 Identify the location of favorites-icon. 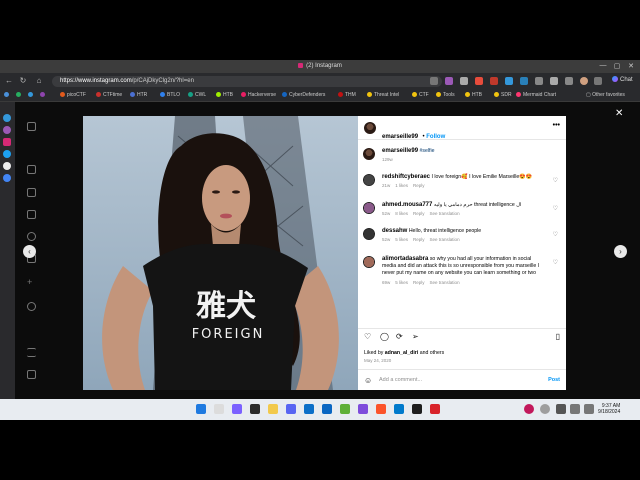
(554, 81).